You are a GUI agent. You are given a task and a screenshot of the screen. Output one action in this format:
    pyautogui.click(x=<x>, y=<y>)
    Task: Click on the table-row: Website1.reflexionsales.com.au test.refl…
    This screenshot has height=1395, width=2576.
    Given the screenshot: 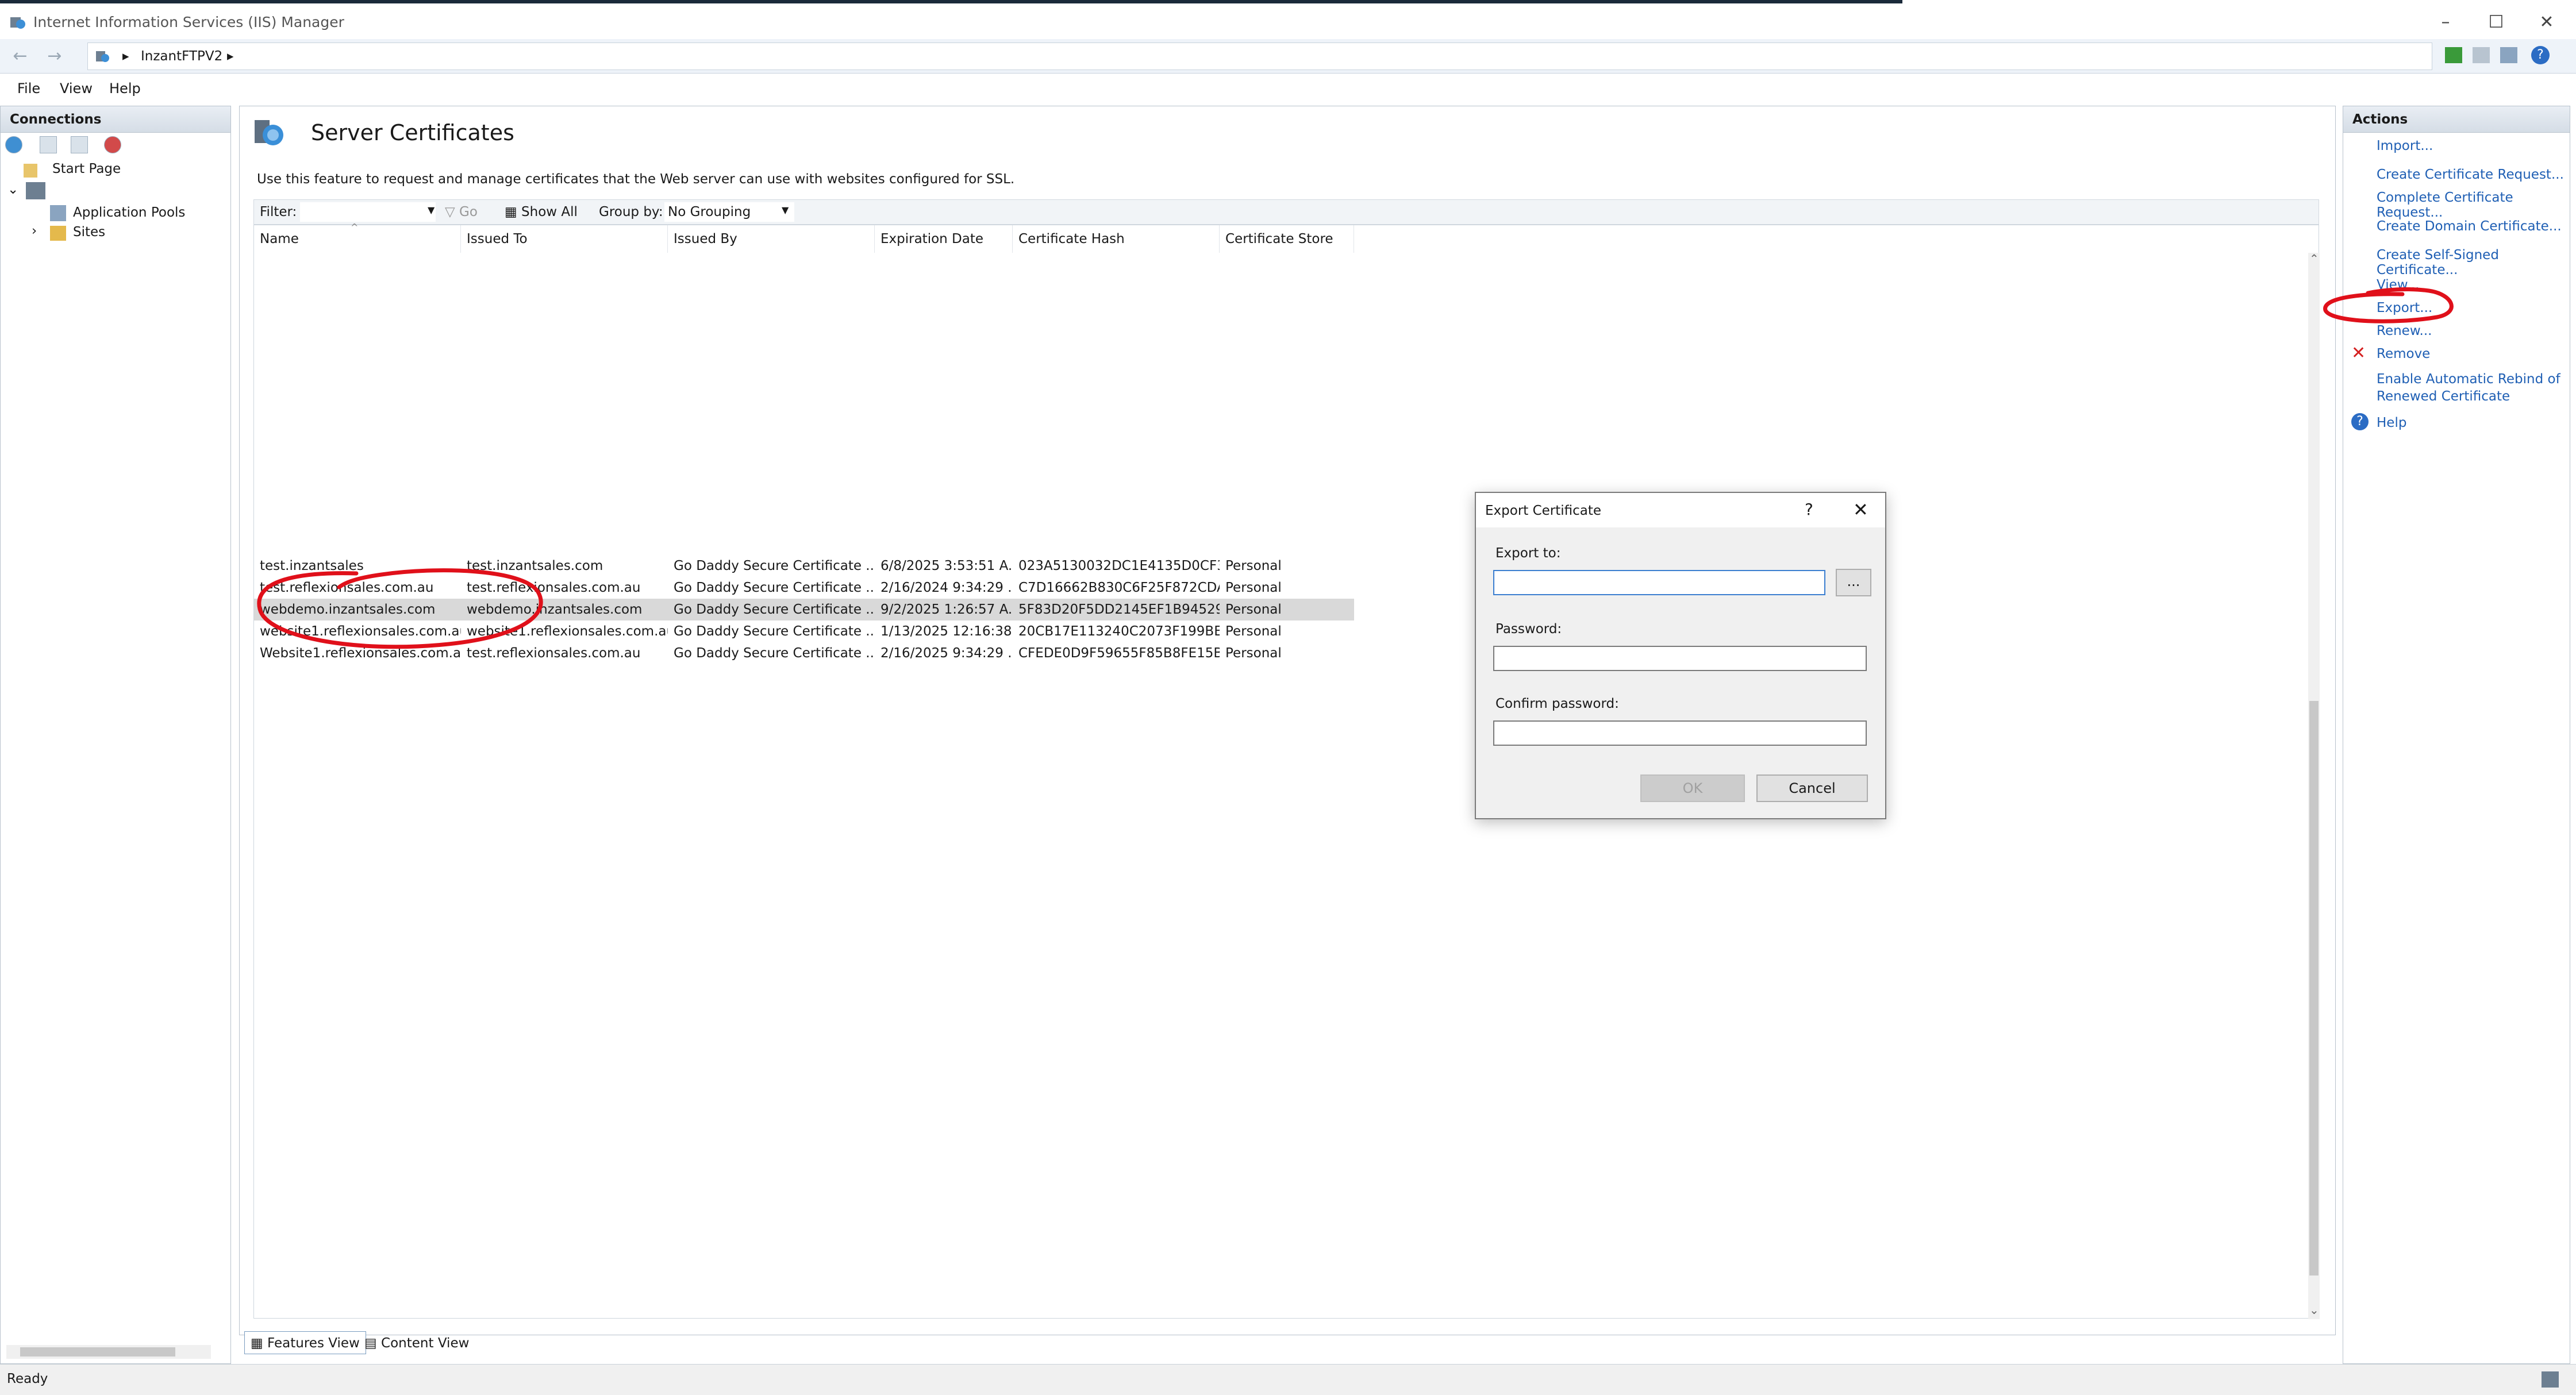 What is the action you would take?
    pyautogui.click(x=804, y=653)
    